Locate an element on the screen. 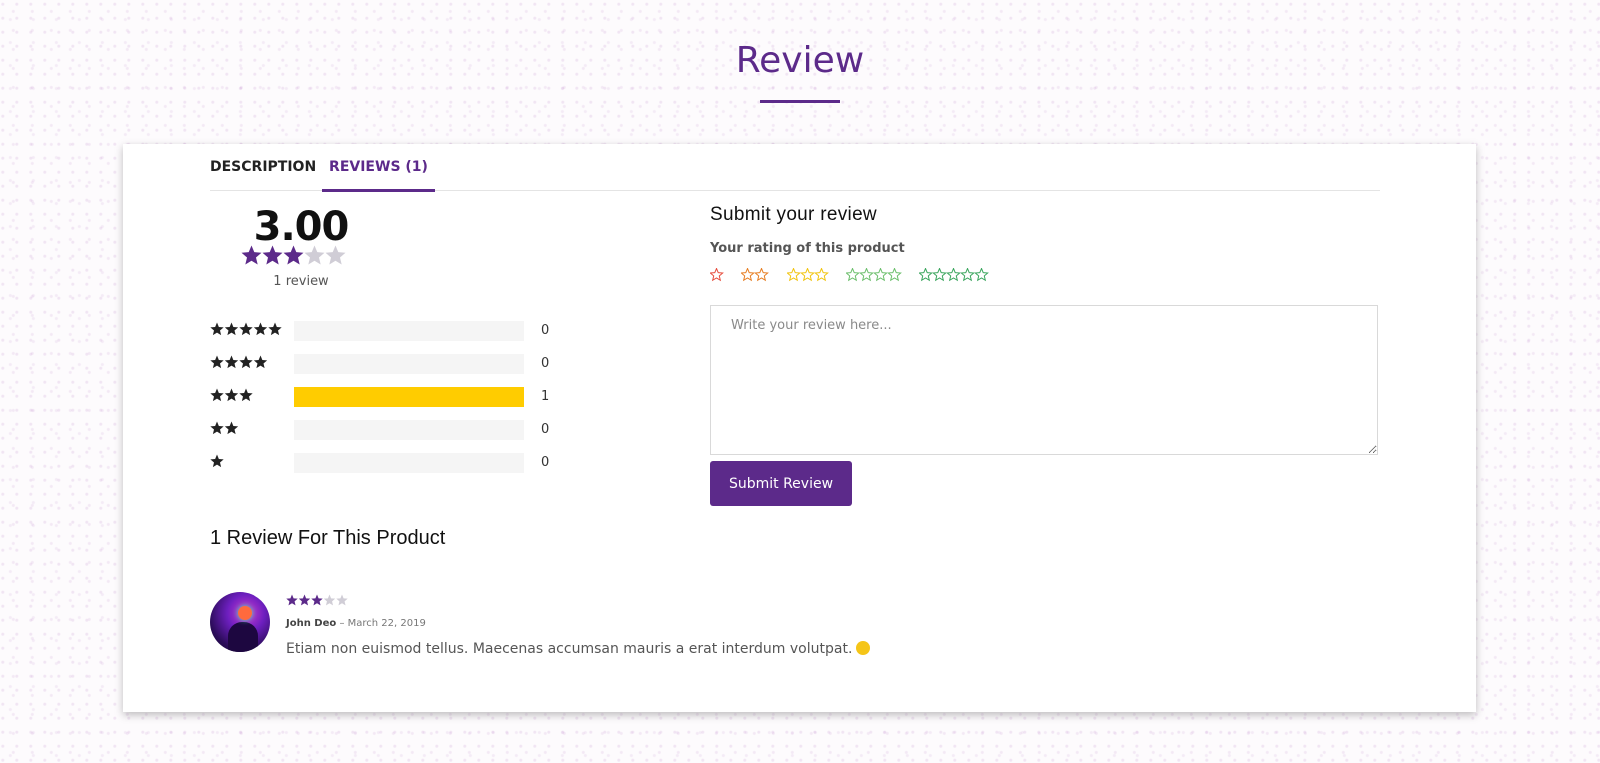 The width and height of the screenshot is (1600, 763). avatar is located at coordinates (240, 622).